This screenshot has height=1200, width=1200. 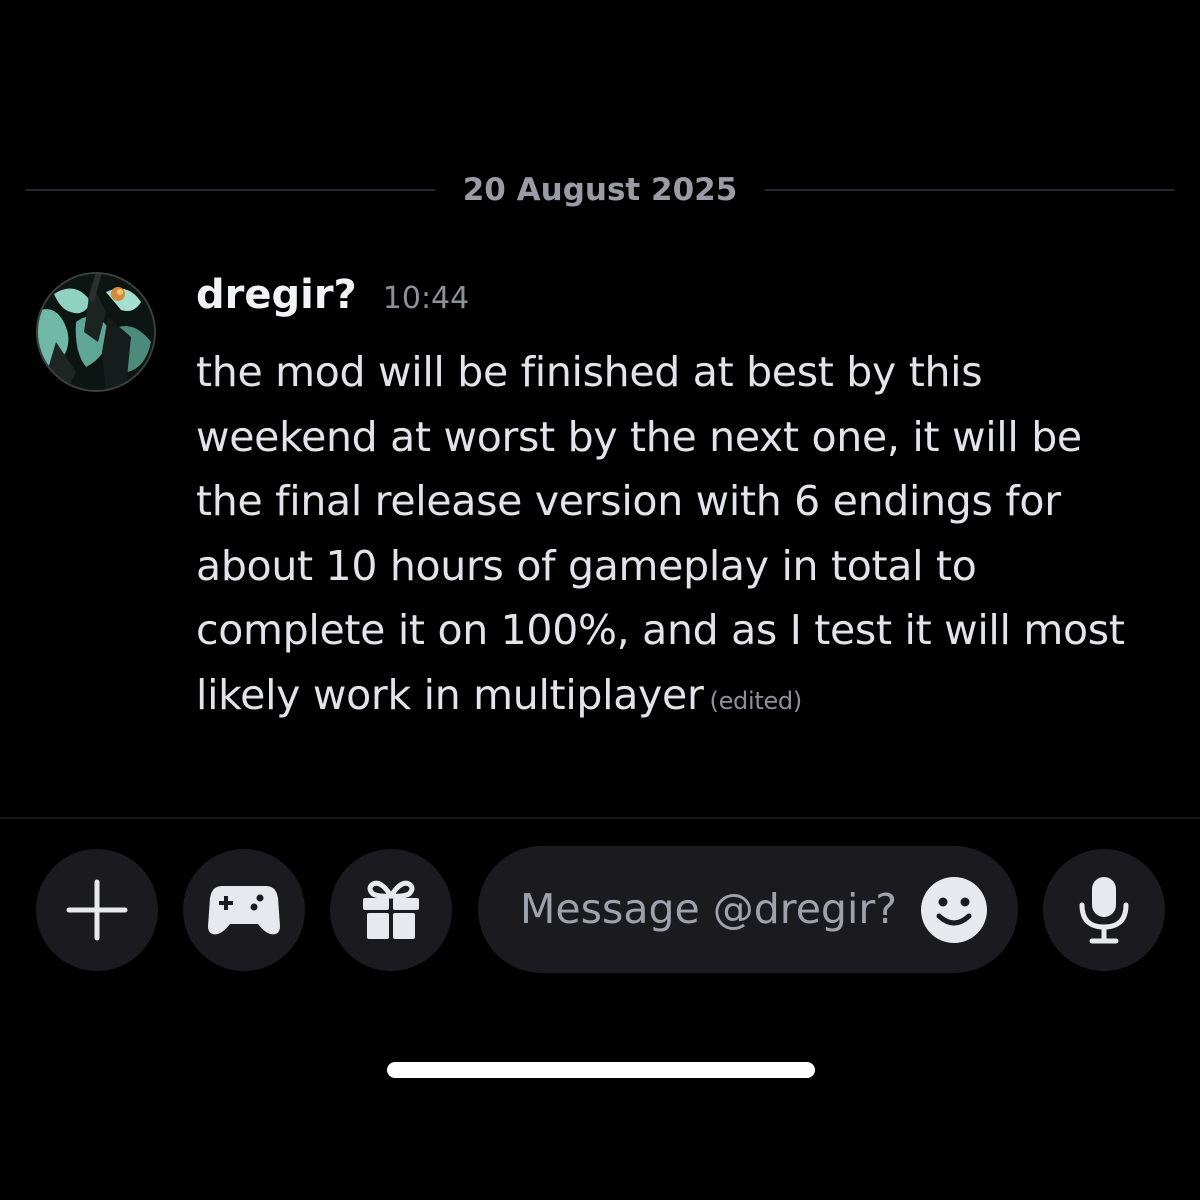 I want to click on microphone-icon, so click(x=1104, y=910).